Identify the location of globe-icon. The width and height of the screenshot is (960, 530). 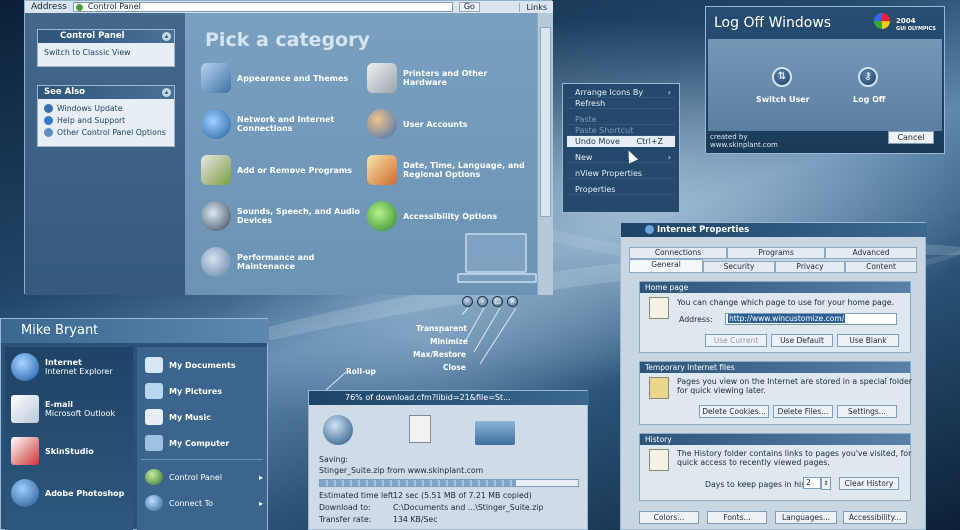
(338, 430).